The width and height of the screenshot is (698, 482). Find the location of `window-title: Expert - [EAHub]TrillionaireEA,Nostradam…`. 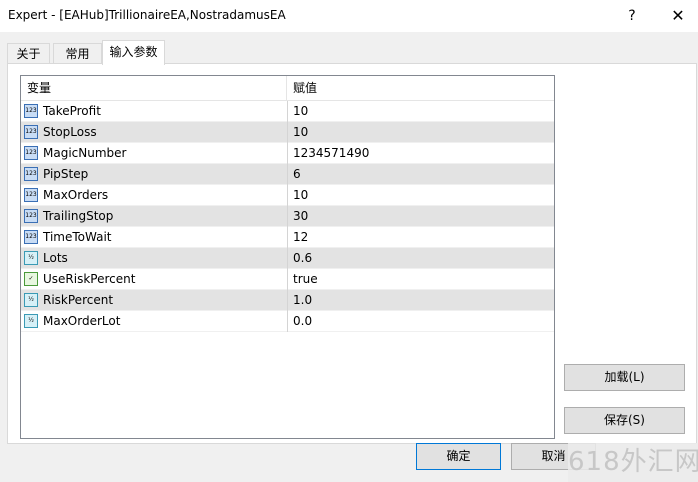

window-title: Expert - [EAHub]TrillionaireEA,Nostradam… is located at coordinates (147, 15).